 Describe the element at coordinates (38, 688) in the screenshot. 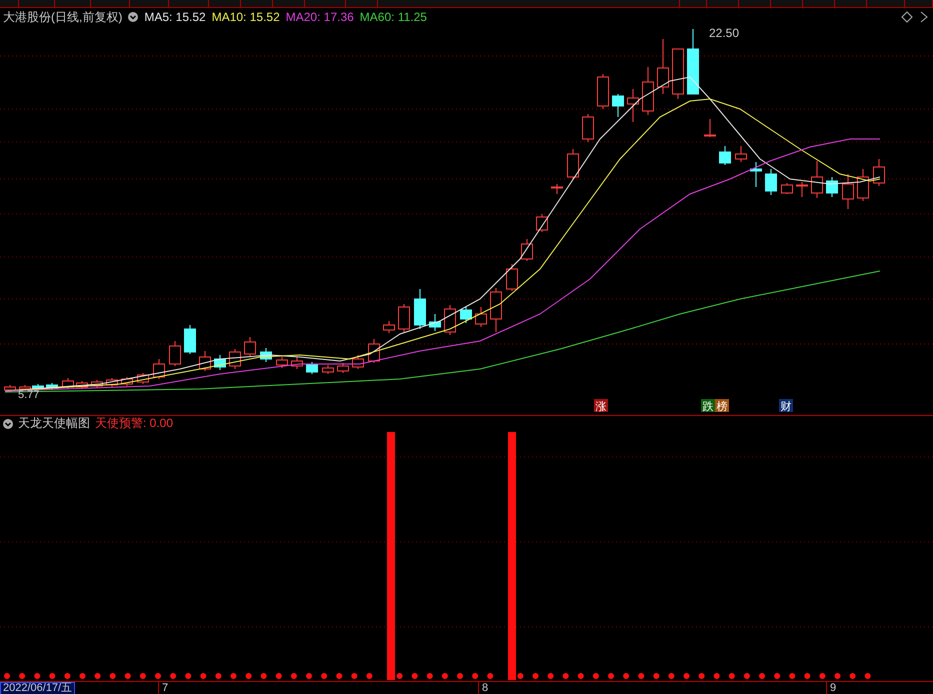

I see `date-label: 2022/06/17/五` at that location.